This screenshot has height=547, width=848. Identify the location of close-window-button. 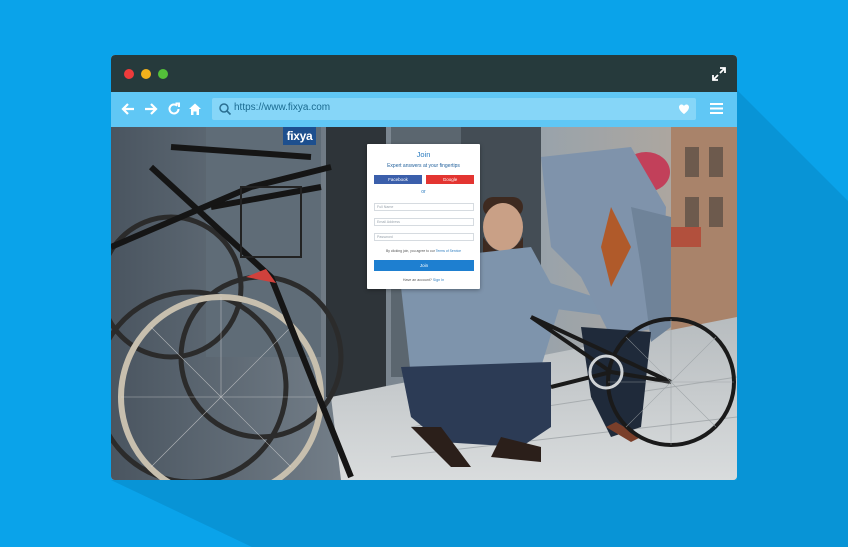
(129, 74).